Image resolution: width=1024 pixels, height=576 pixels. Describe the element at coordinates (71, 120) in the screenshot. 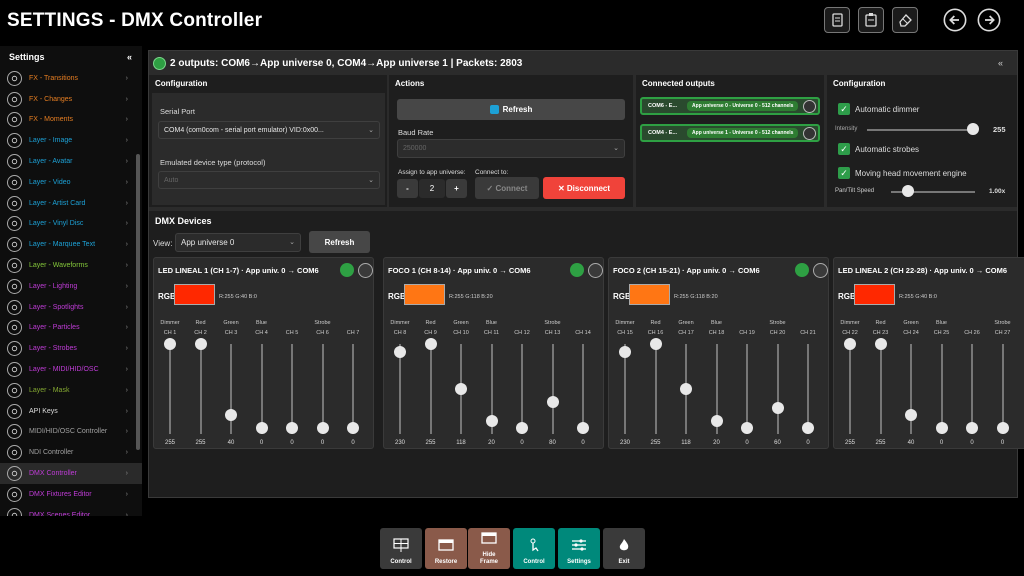

I see `sidebar-item-fx-moments: FX - Moments ›` at that location.